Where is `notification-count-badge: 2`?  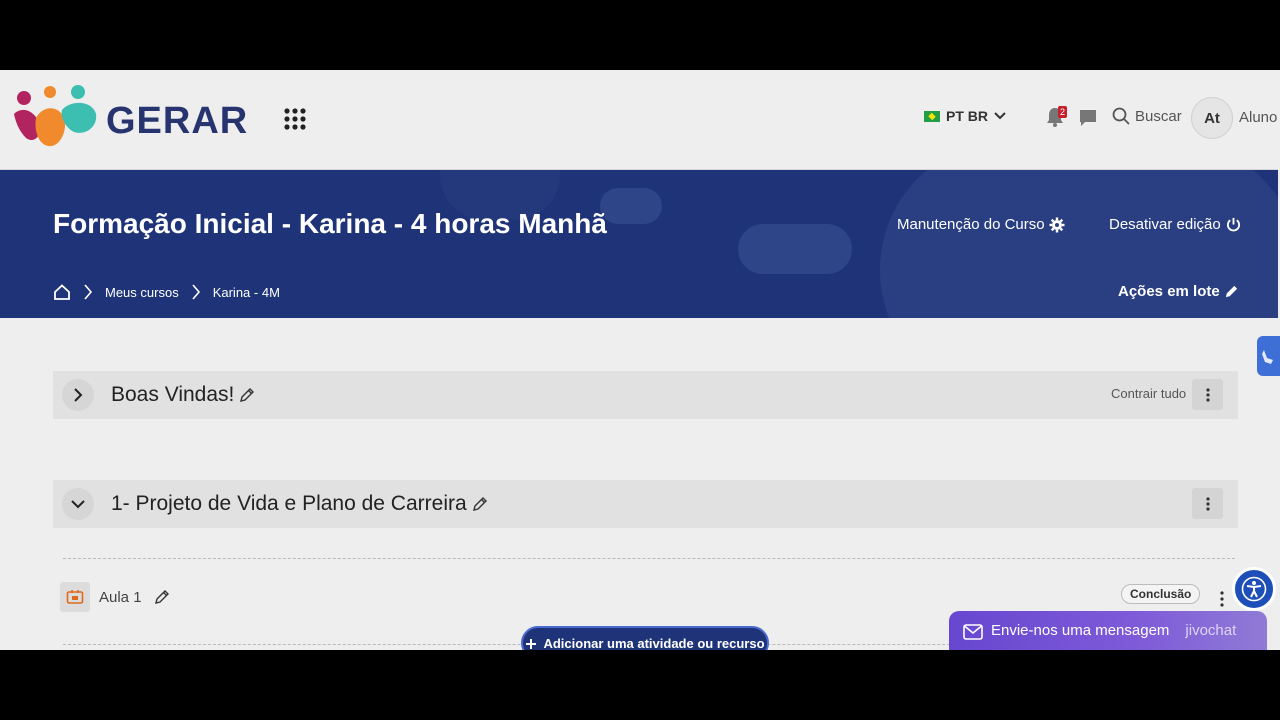
notification-count-badge: 2 is located at coordinates (1063, 112).